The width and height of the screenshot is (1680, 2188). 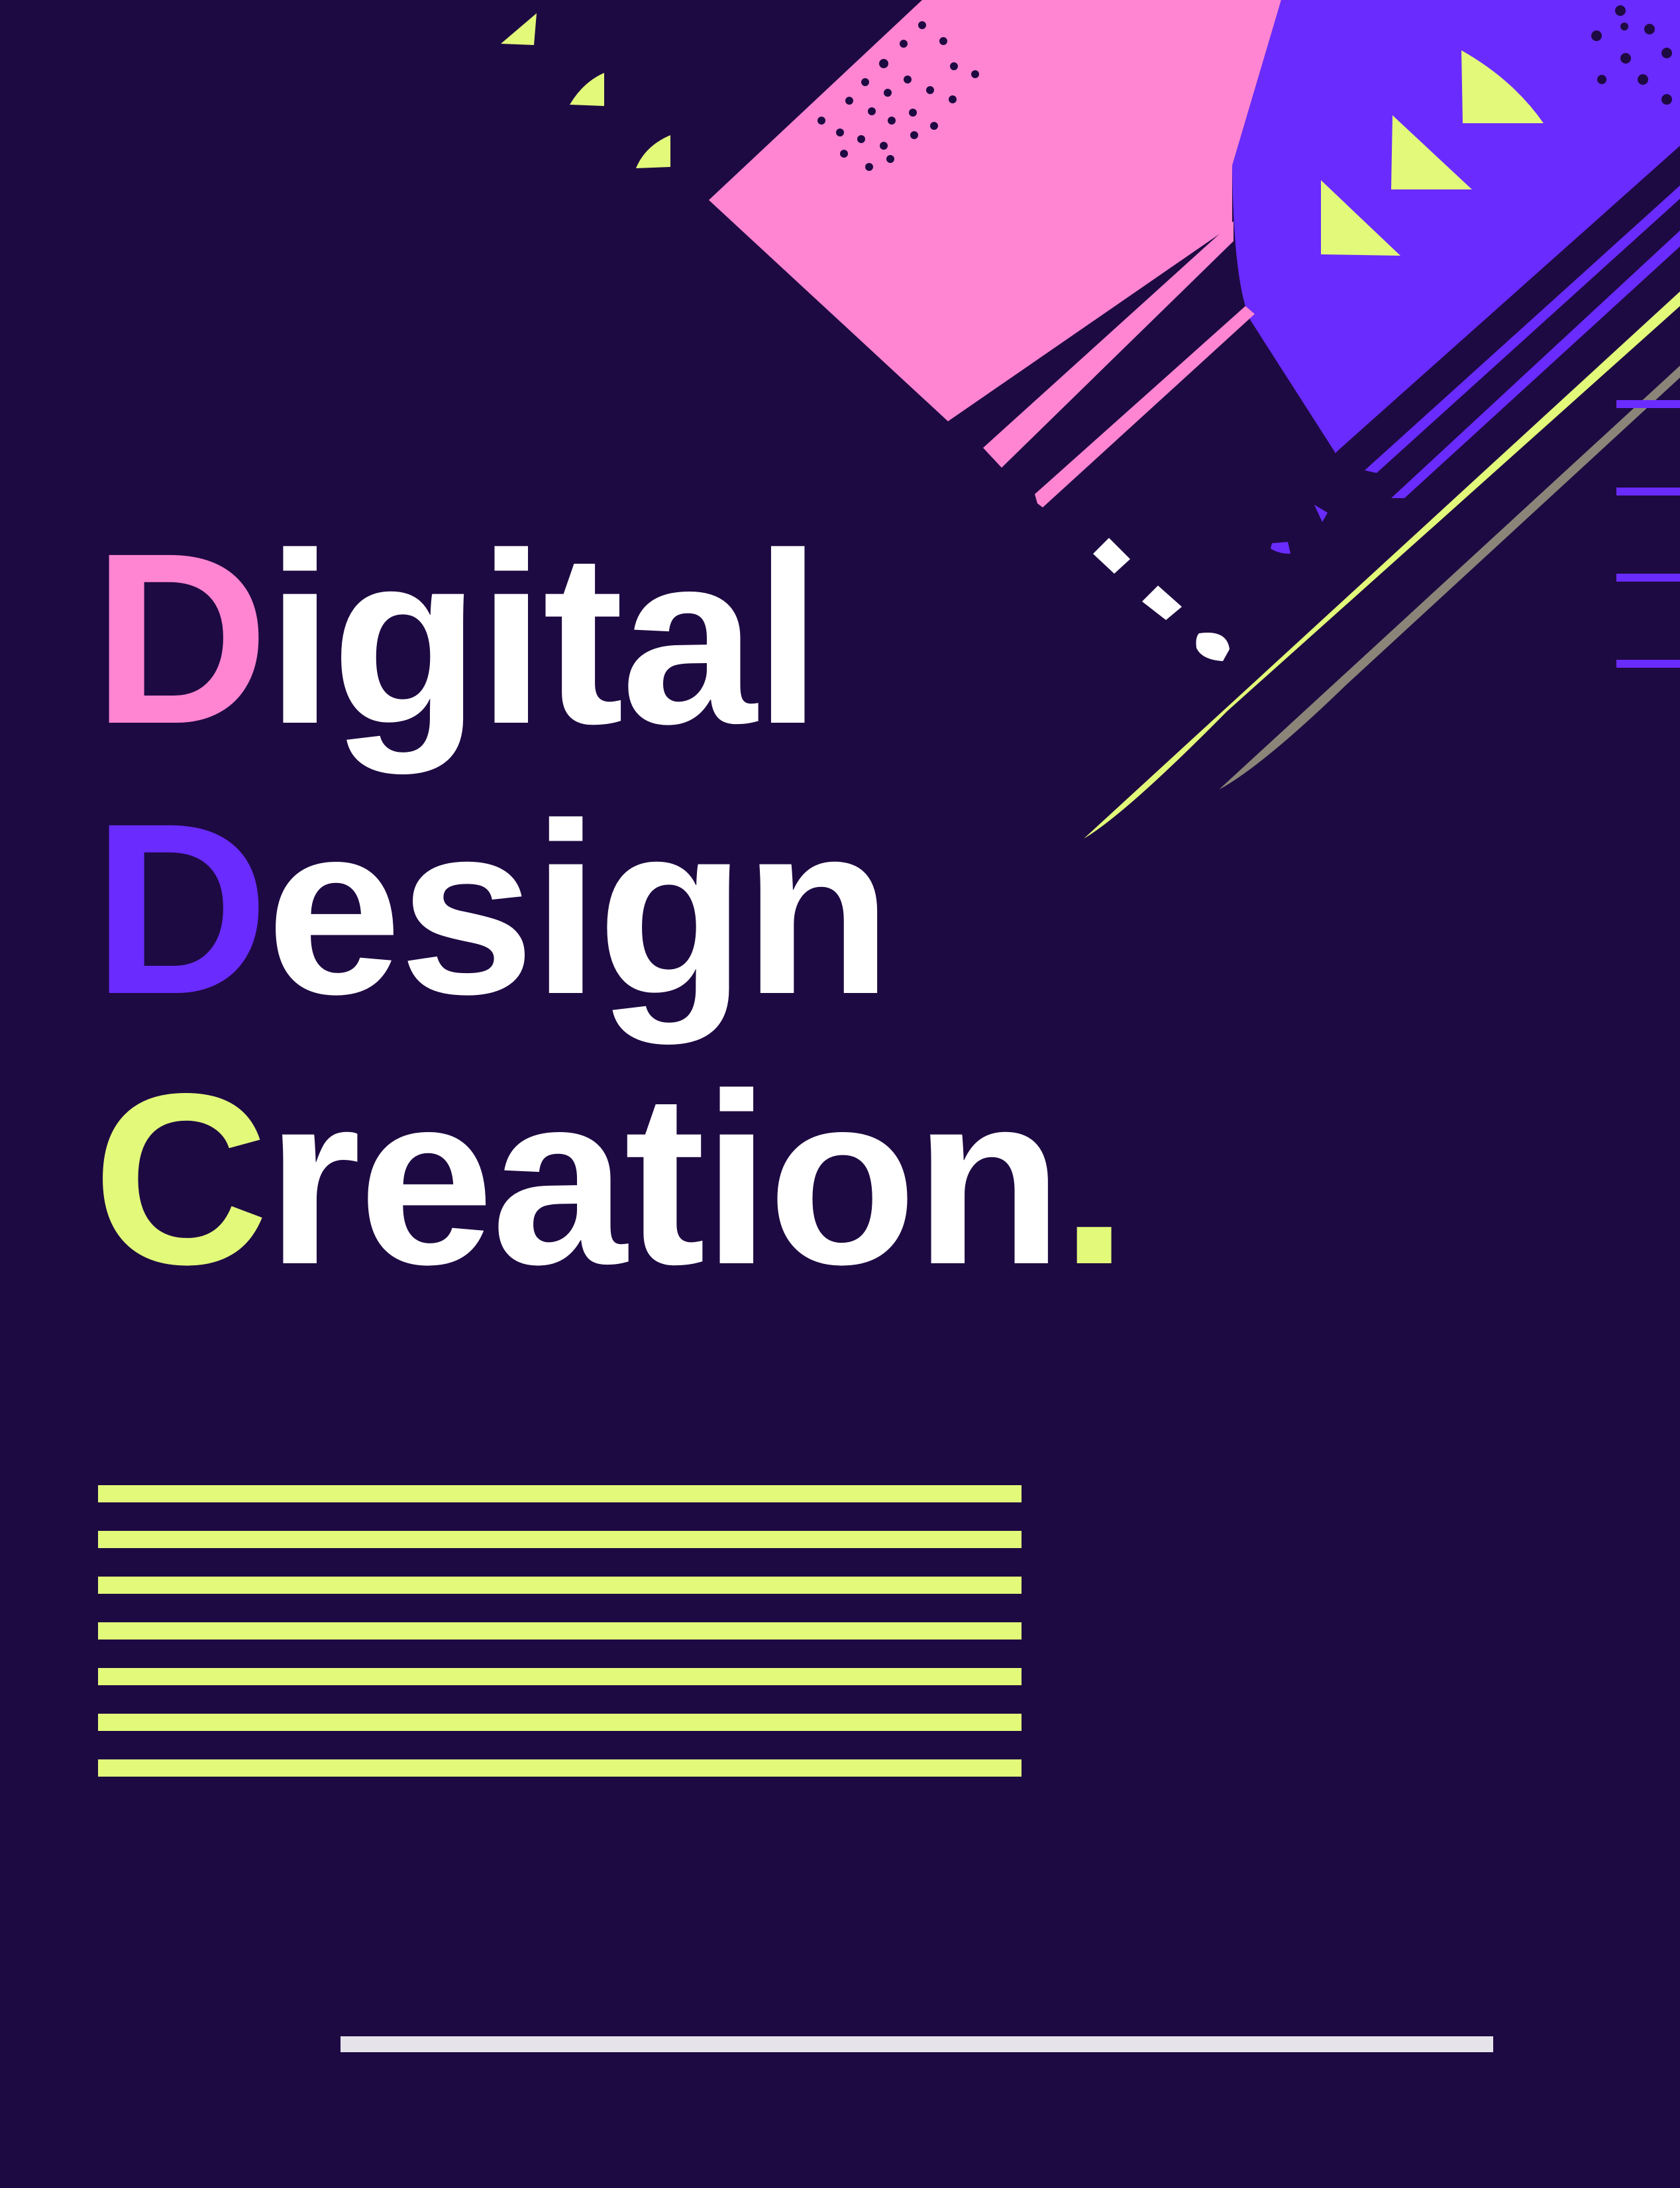 I want to click on headline-word-digital: igital, so click(x=544, y=638).